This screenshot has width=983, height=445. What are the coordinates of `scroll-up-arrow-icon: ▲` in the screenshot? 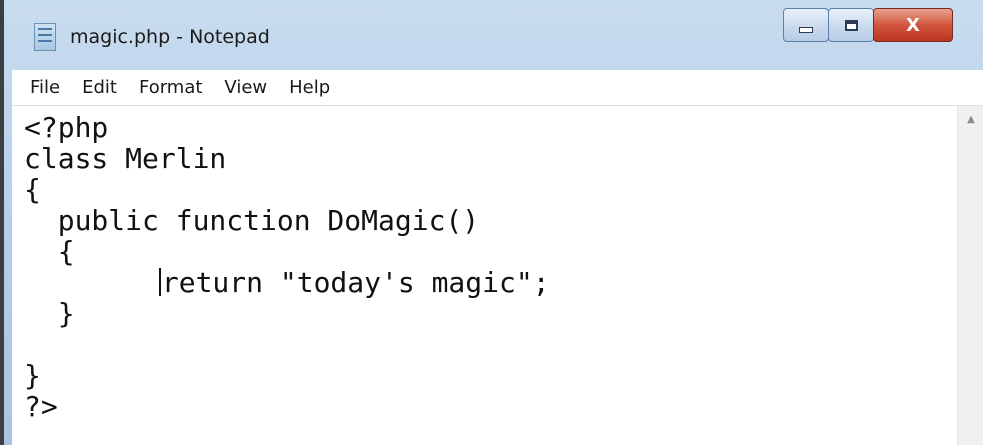 It's located at (970, 119).